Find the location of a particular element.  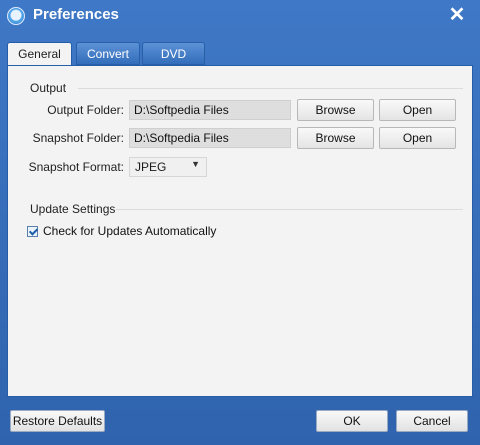

output-browse-button: Browse is located at coordinates (335, 110).